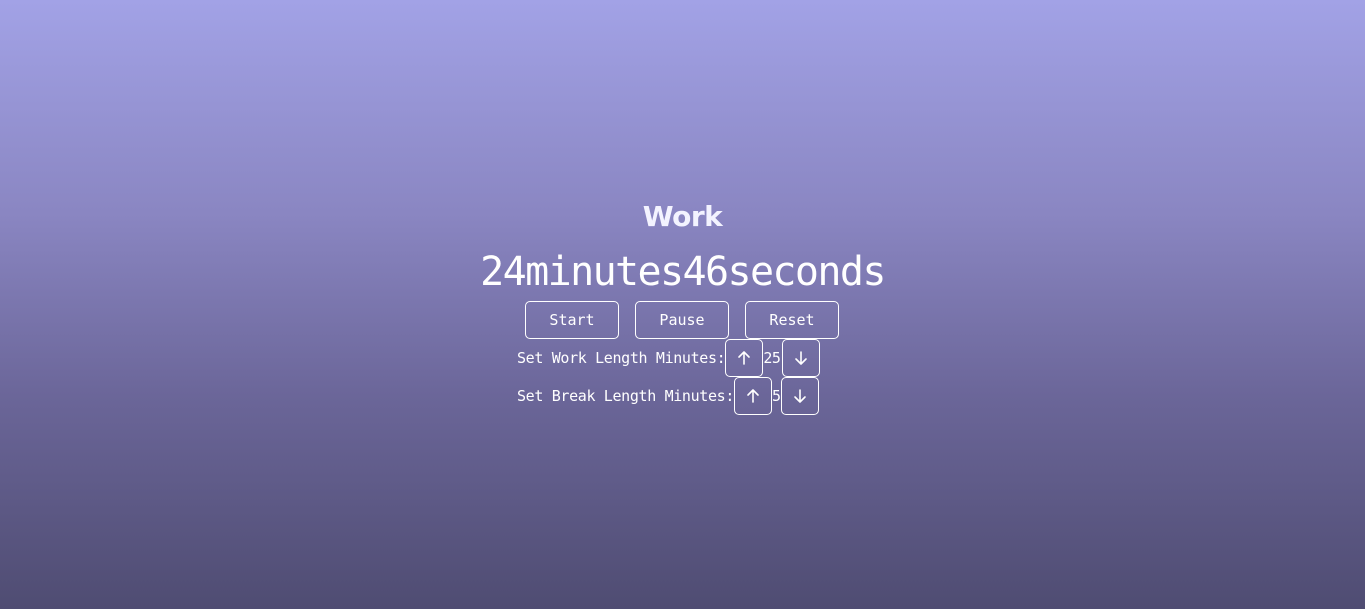 This screenshot has height=609, width=1365. Describe the element at coordinates (792, 320) in the screenshot. I see `reset-button: Reset` at that location.